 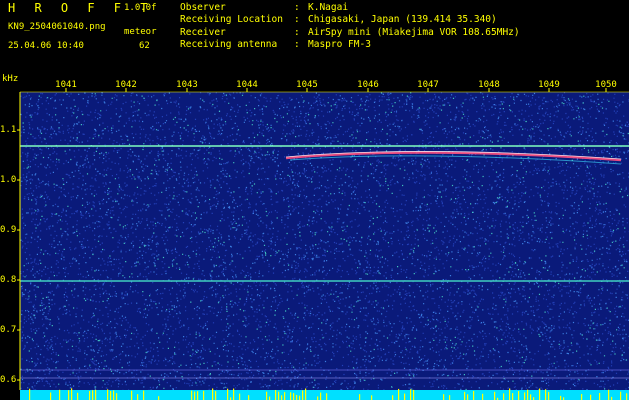 I want to click on y-tick-label: 0.6, so click(x=8, y=380).